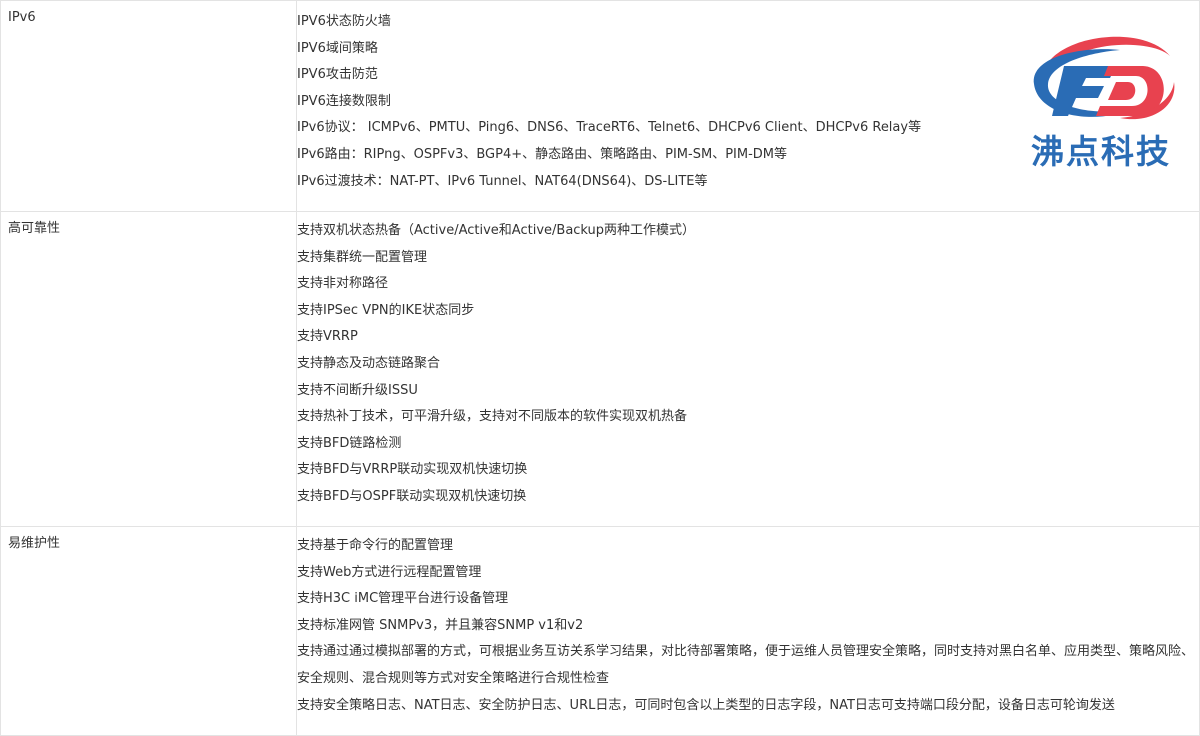 This screenshot has height=736, width=1200. What do you see at coordinates (357, 390) in the screenshot?
I see `feature-item: 支持不间断升级ISSU` at bounding box center [357, 390].